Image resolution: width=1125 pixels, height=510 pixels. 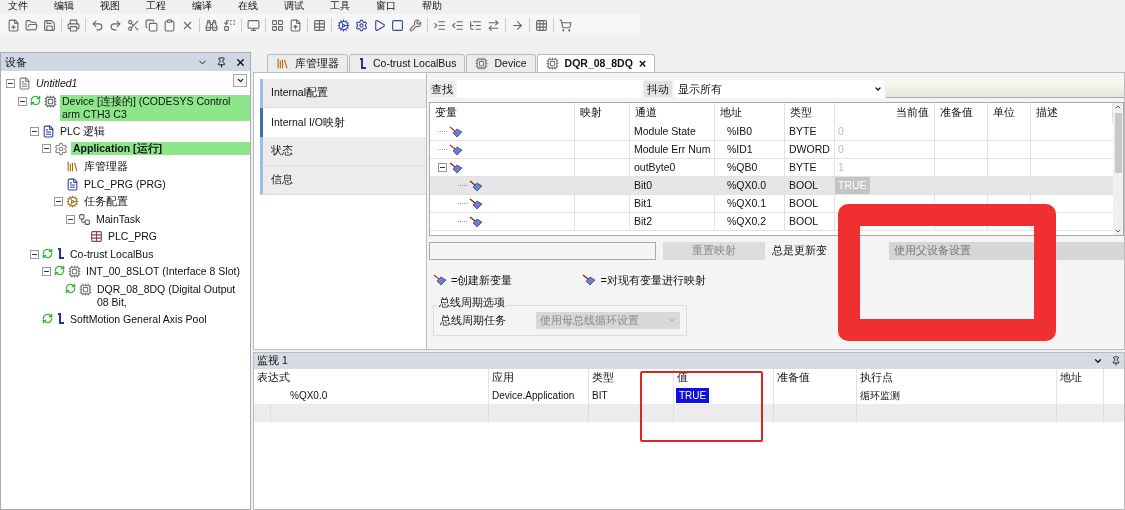 What do you see at coordinates (397, 25) in the screenshot?
I see `stop-icon` at bounding box center [397, 25].